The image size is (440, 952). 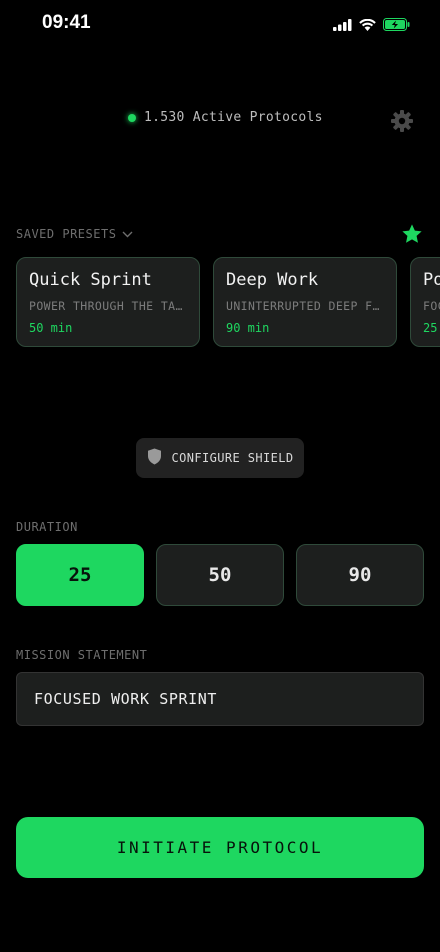 What do you see at coordinates (220, 847) in the screenshot?
I see `initiate-protocol-button: INITIATE PROTOCOL` at bounding box center [220, 847].